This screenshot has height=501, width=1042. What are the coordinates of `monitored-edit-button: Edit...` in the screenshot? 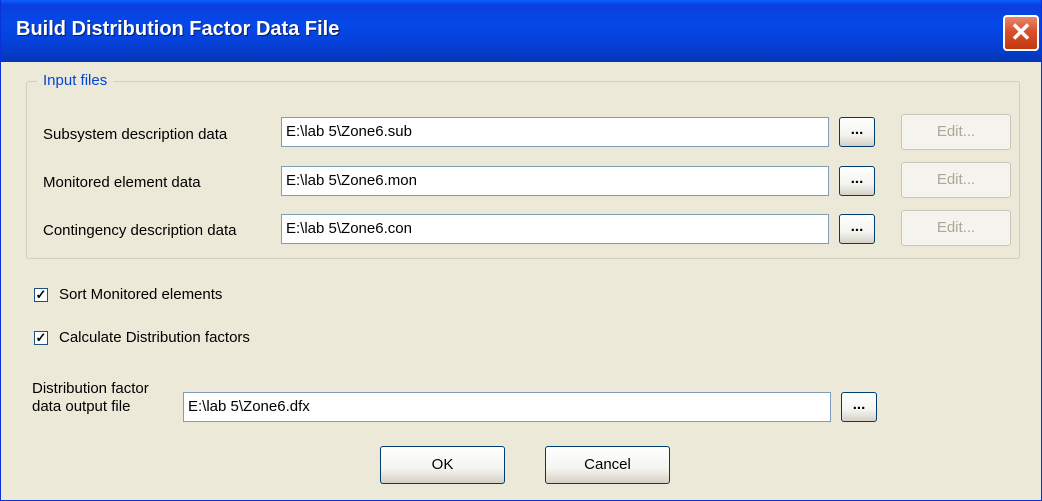 It's located at (956, 180).